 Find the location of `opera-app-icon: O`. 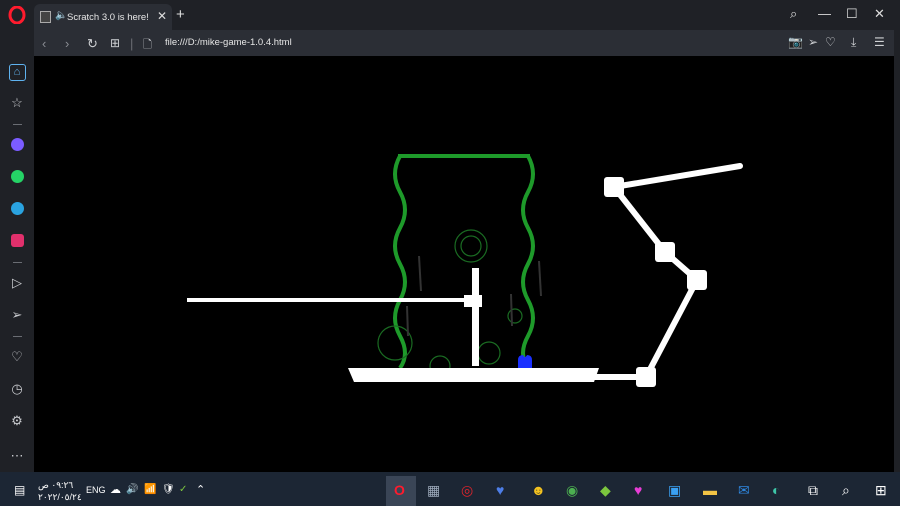

opera-app-icon: O is located at coordinates (399, 490).